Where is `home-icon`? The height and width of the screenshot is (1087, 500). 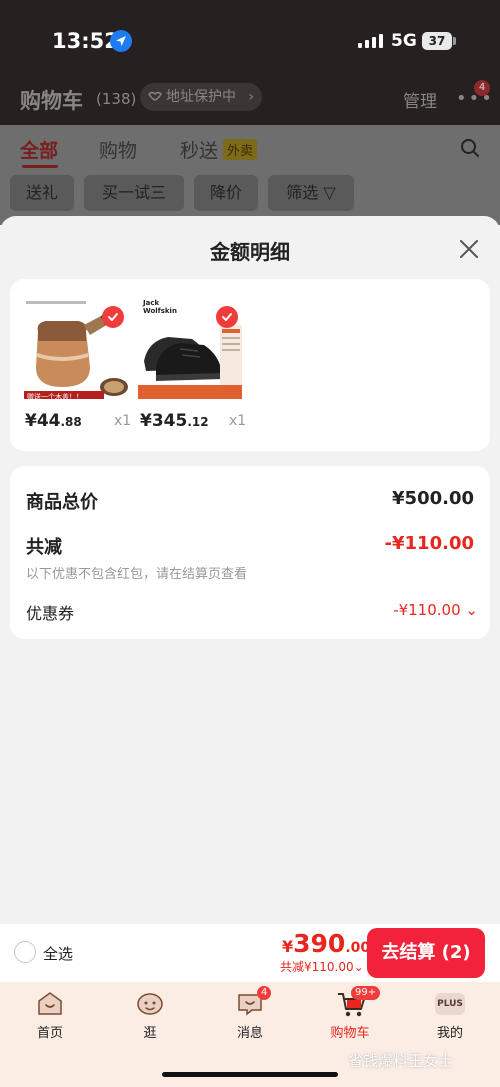
home-icon is located at coordinates (50, 1003).